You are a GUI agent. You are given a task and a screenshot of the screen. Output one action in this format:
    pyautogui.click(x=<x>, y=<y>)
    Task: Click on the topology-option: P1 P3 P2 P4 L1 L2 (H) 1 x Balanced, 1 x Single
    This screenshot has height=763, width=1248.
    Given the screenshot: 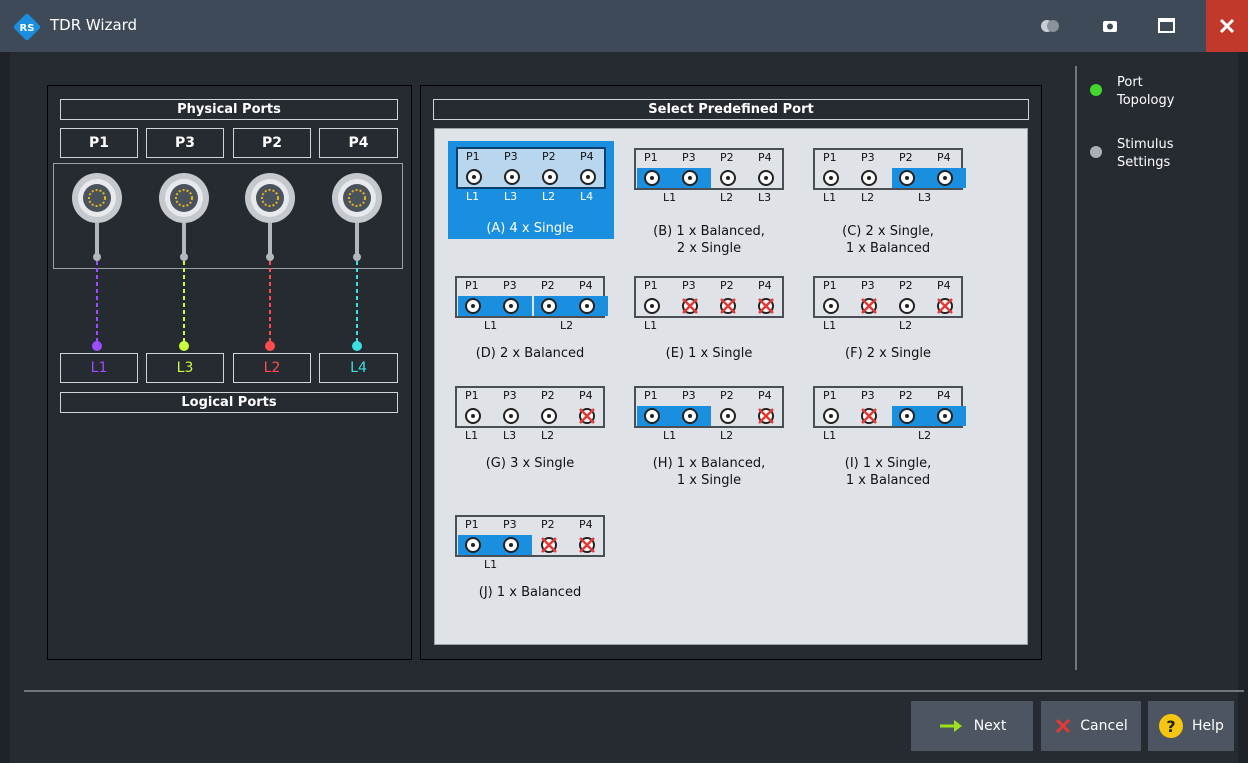 What is the action you would take?
    pyautogui.click(x=709, y=441)
    